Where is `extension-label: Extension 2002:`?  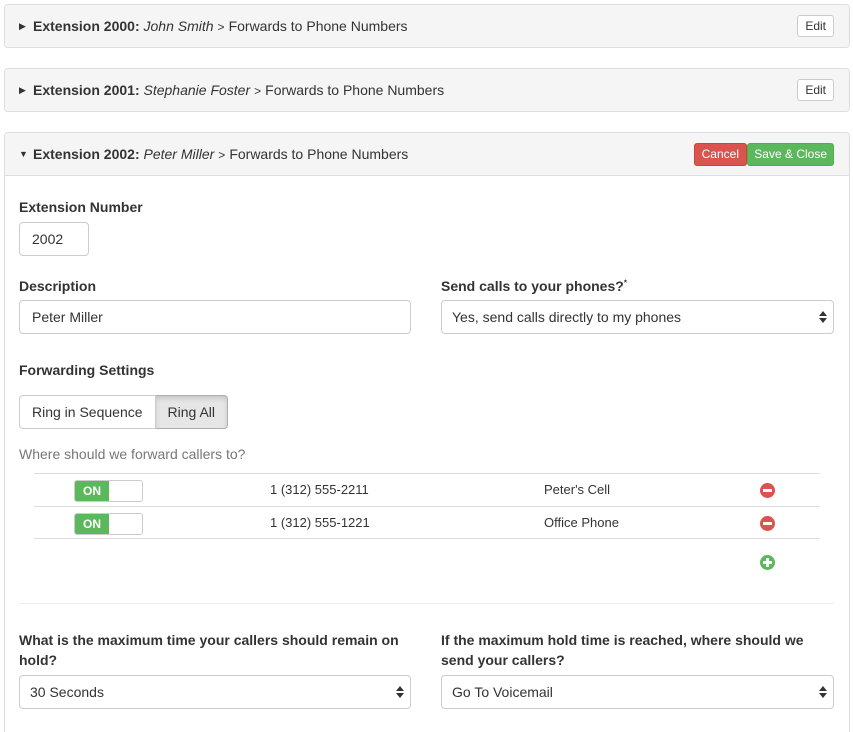
extension-label: Extension 2002: is located at coordinates (86, 154).